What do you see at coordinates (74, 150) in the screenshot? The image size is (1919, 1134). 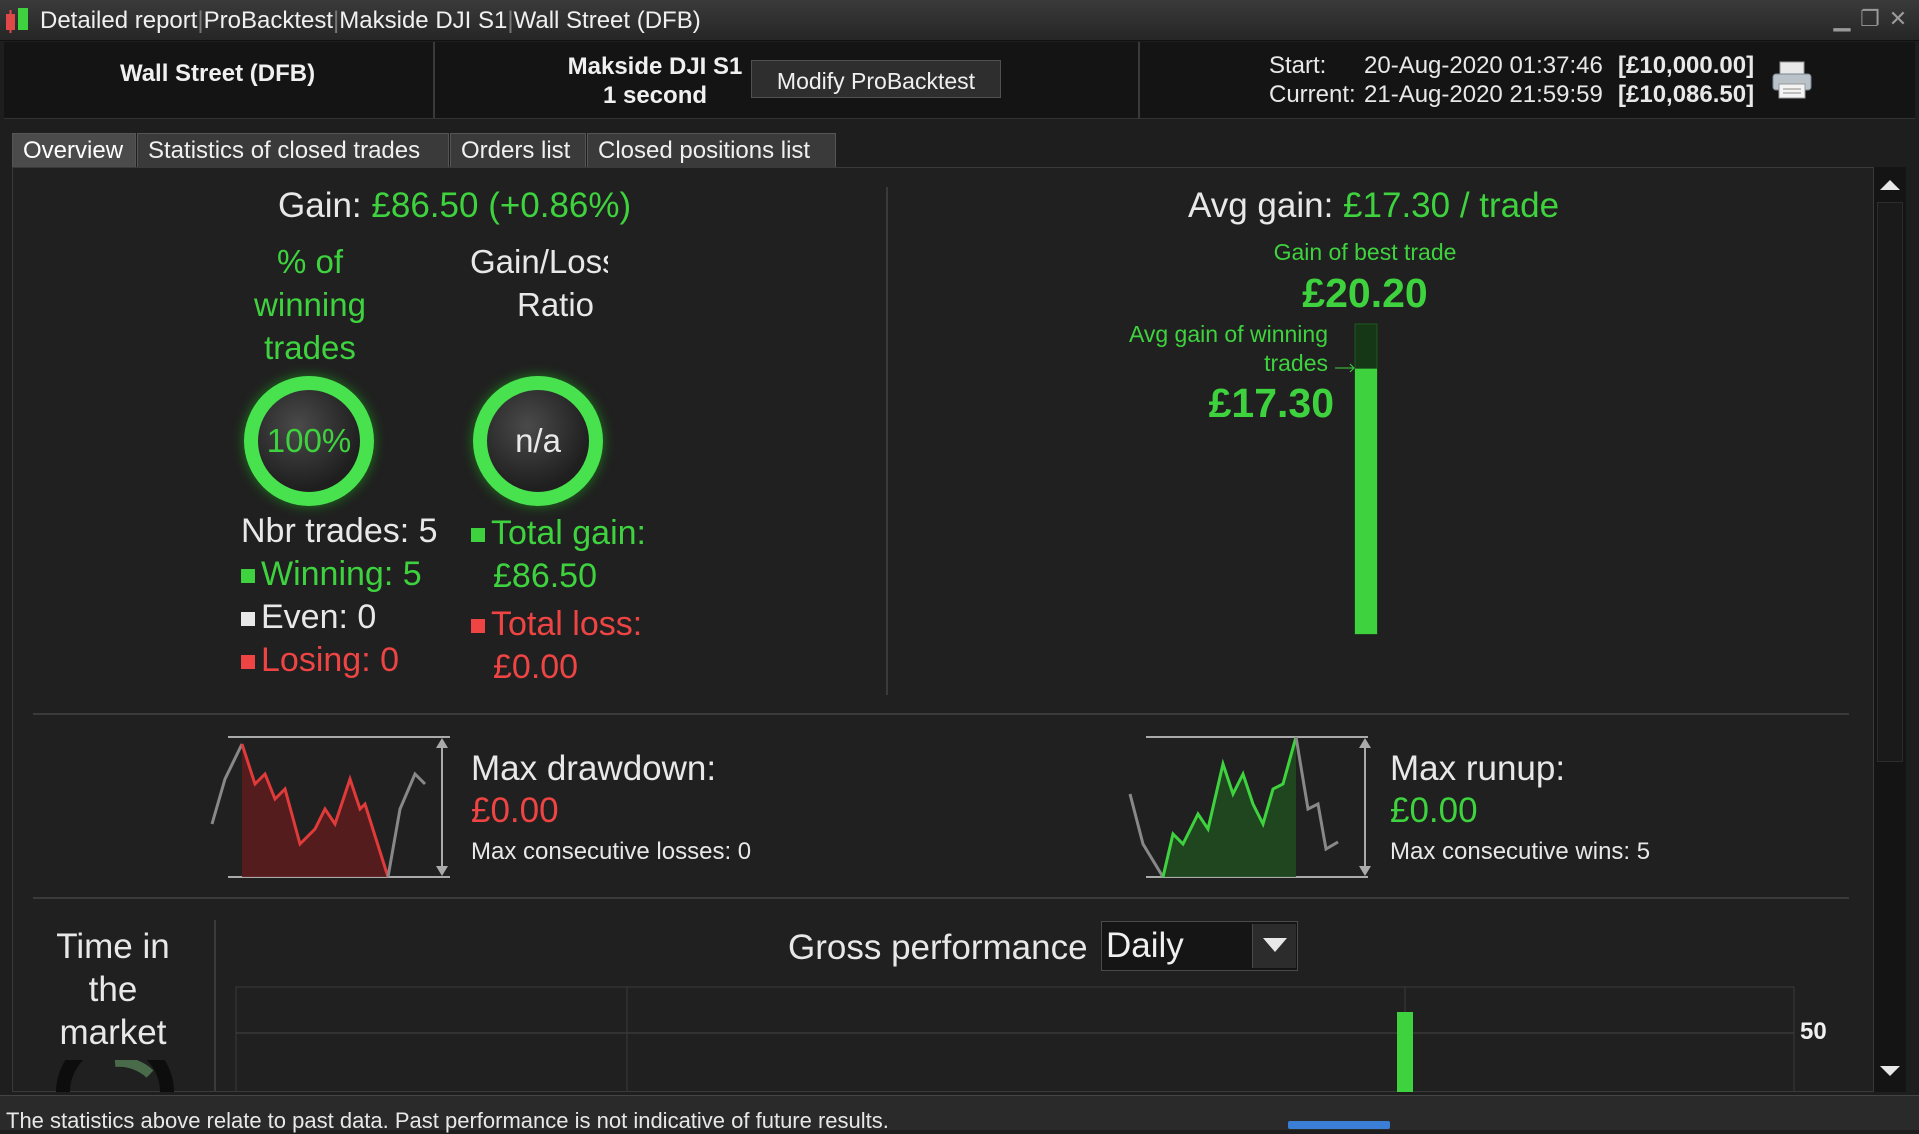 I see `tab-overview: Overview` at bounding box center [74, 150].